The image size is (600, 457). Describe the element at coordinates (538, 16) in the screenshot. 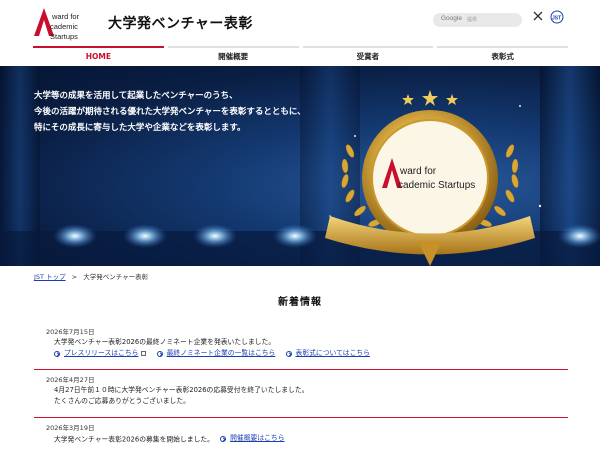

I see `x-social-icon` at that location.